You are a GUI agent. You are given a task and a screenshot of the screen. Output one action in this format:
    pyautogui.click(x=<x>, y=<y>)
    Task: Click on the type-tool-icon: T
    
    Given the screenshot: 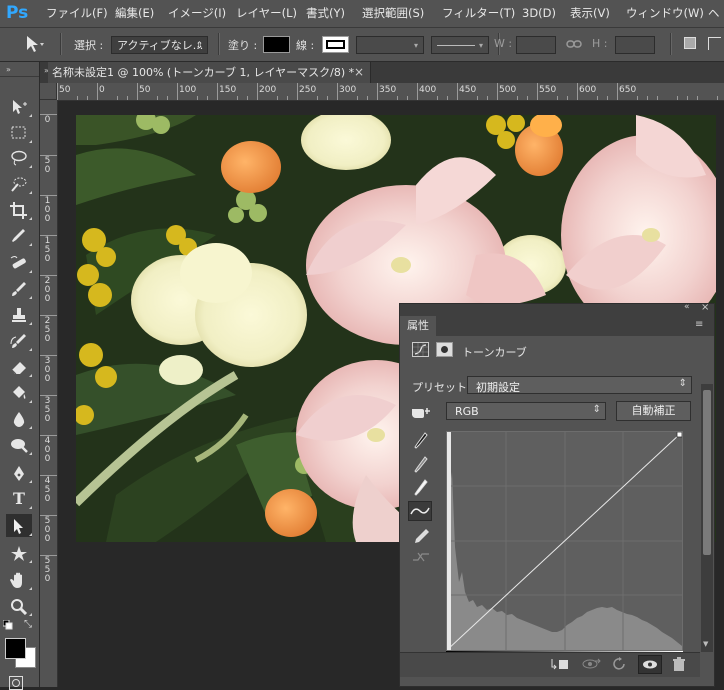 What is the action you would take?
    pyautogui.click(x=19, y=498)
    